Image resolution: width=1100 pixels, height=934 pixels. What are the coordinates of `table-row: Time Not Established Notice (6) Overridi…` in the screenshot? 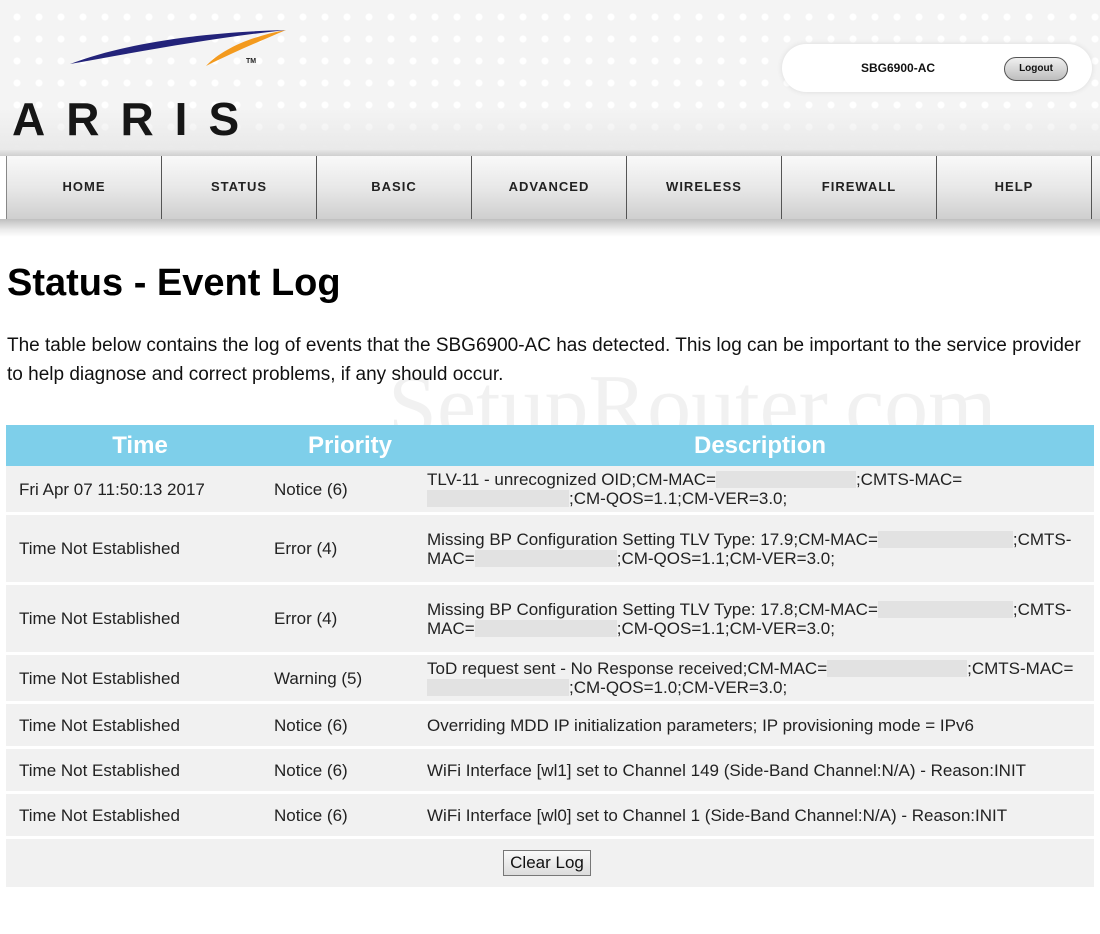 It's located at (550, 726).